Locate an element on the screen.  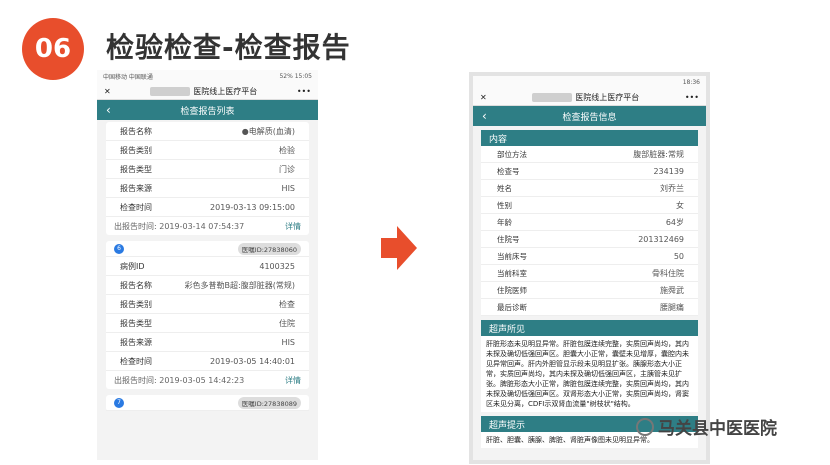
table-row: 姓名 刘乔兰 is located at coordinates (589, 188).